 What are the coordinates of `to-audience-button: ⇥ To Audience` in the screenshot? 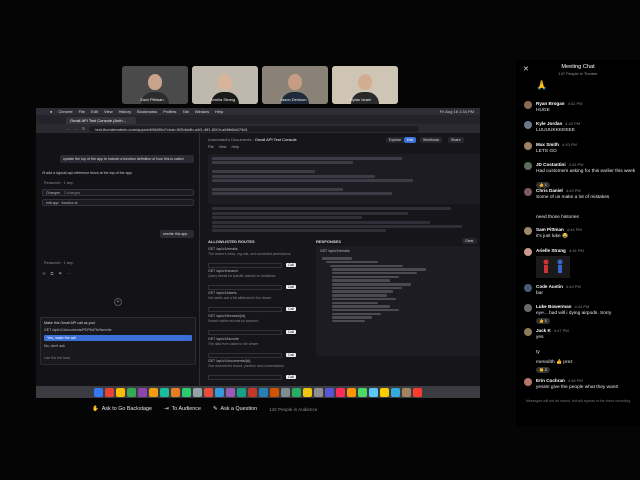 It's located at (182, 409).